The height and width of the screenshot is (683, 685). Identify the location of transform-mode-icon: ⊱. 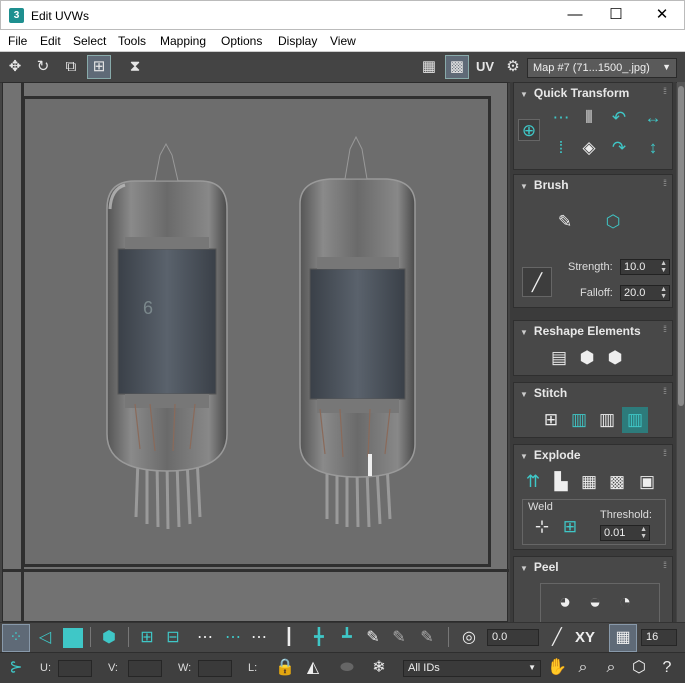
(16, 668).